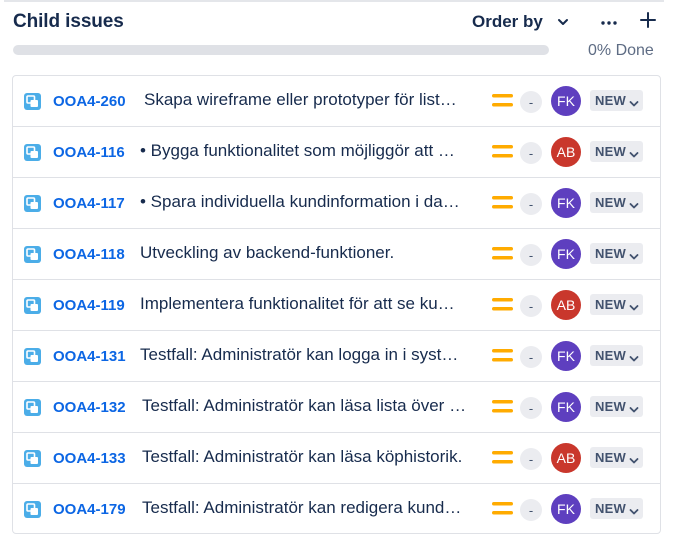 This screenshot has width=687, height=548. What do you see at coordinates (89, 356) in the screenshot?
I see `issue-key-link: OOA4-131` at bounding box center [89, 356].